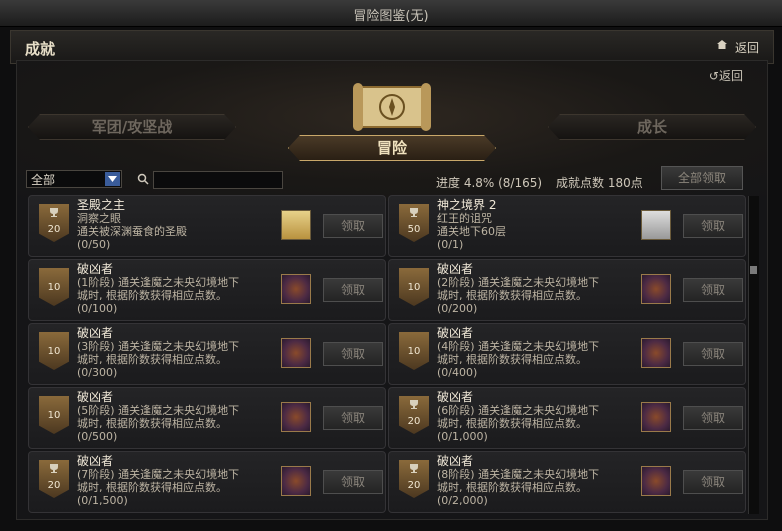 The image size is (782, 531). Describe the element at coordinates (457, 372) in the screenshot. I see `achievement-count: (0/400)` at that location.